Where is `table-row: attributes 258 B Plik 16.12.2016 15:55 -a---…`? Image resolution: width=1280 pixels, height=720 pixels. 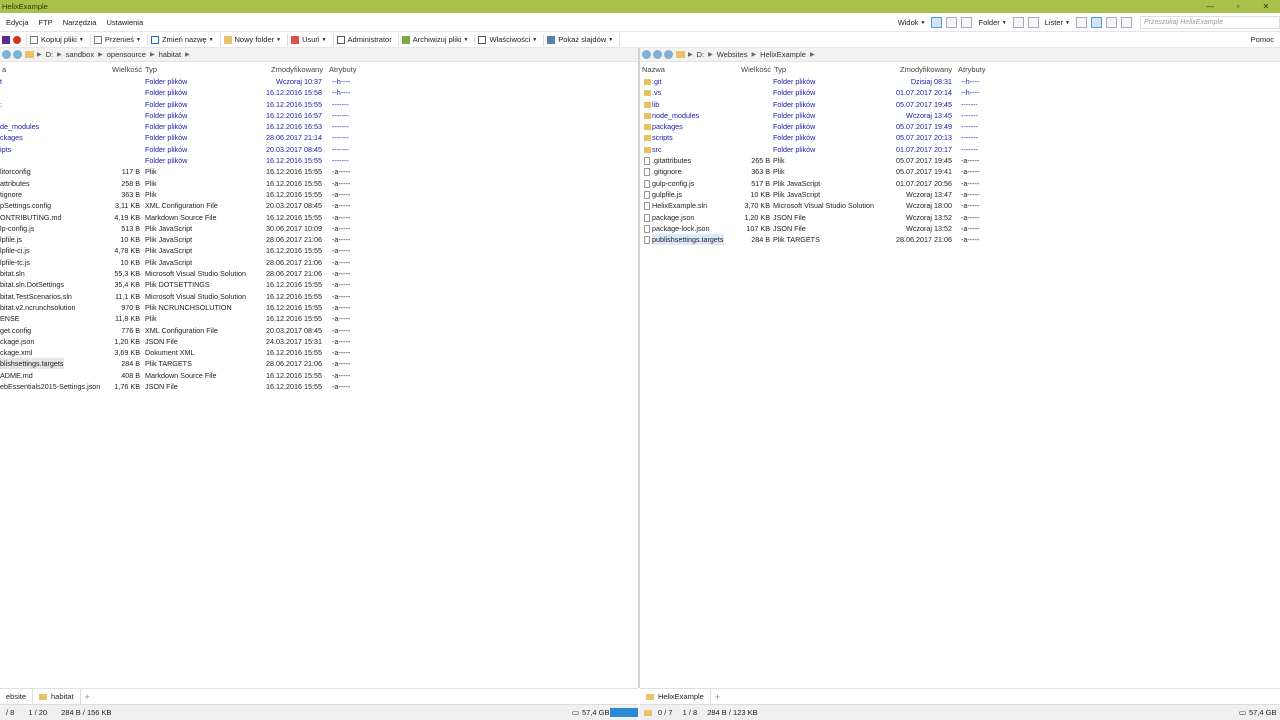
table-row: attributes 258 B Plik 16.12.2016 15:55 -a---… is located at coordinates (319, 183).